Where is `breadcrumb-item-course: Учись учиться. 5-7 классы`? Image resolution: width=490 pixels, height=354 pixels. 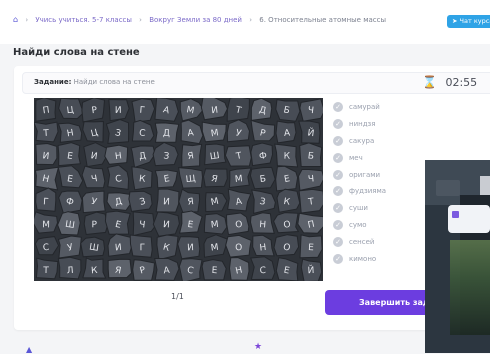 breadcrumb-item-course: Учись учиться. 5-7 классы is located at coordinates (83, 20).